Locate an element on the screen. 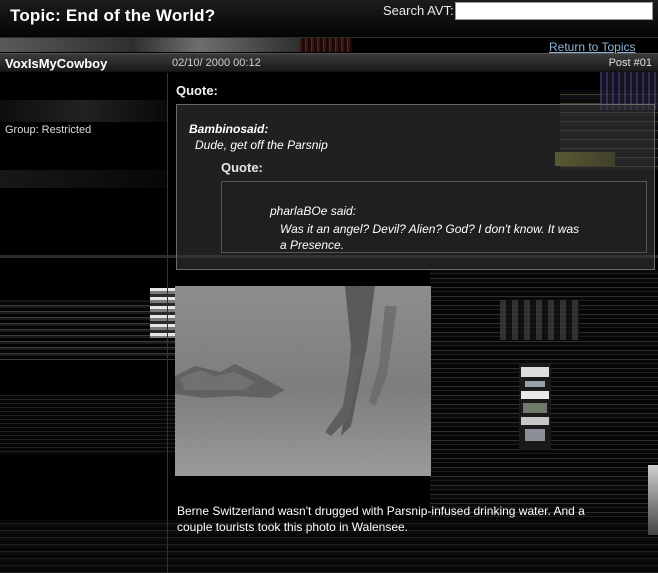  glitch-band is located at coordinates (165, 44).